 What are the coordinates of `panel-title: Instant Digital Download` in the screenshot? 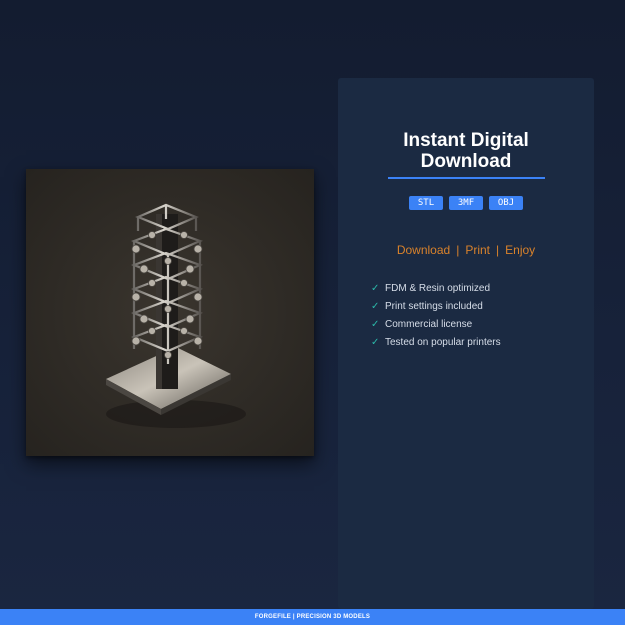 It's located at (466, 151).